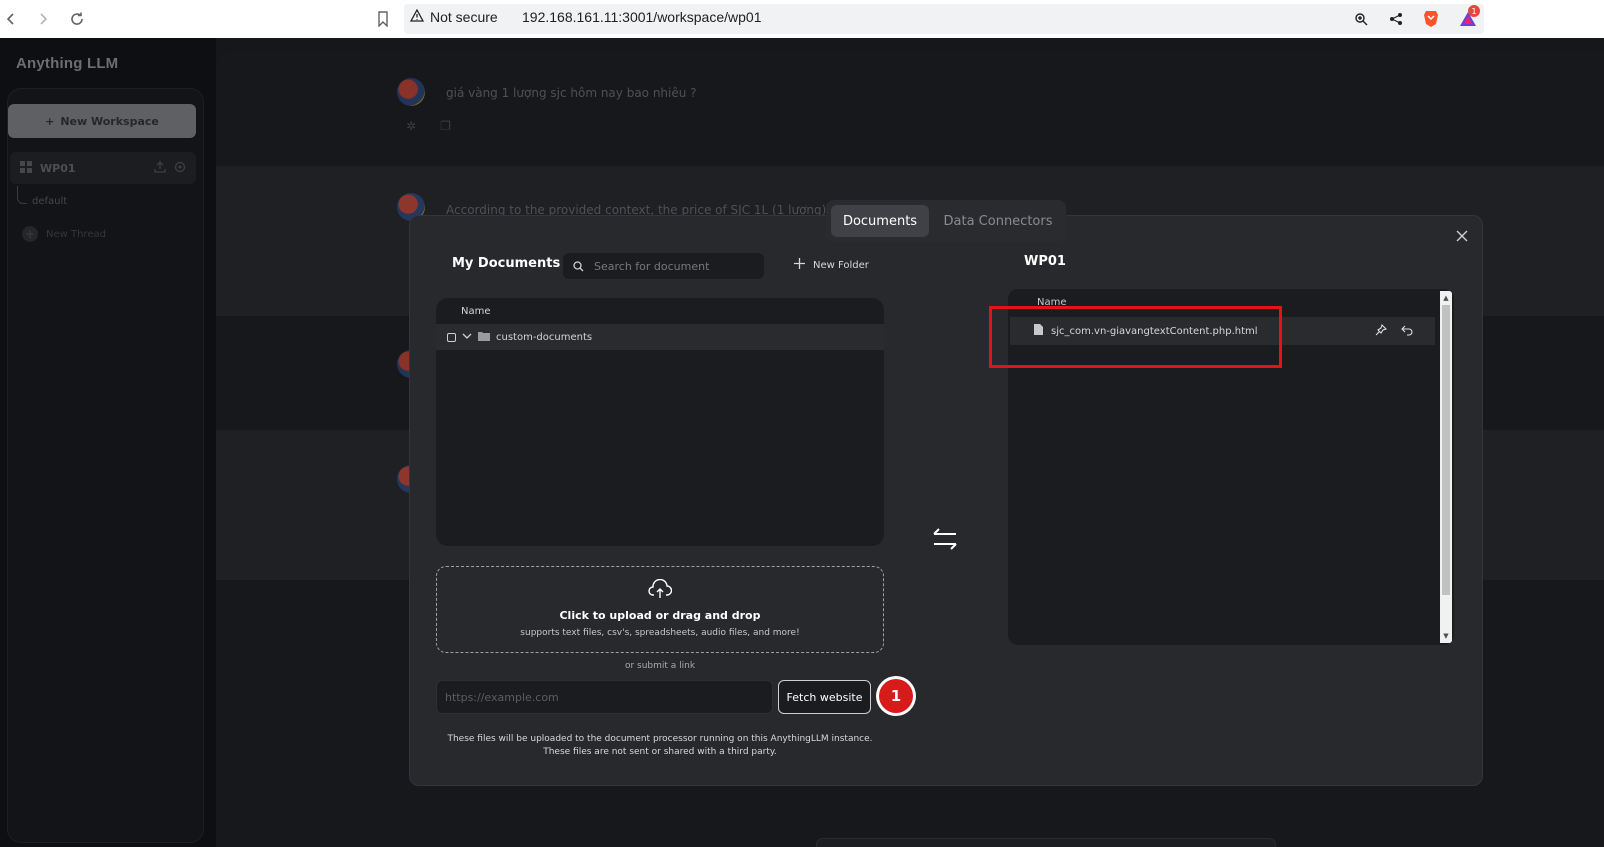 The width and height of the screenshot is (1604, 847). Describe the element at coordinates (674, 266) in the screenshot. I see `search-input` at that location.